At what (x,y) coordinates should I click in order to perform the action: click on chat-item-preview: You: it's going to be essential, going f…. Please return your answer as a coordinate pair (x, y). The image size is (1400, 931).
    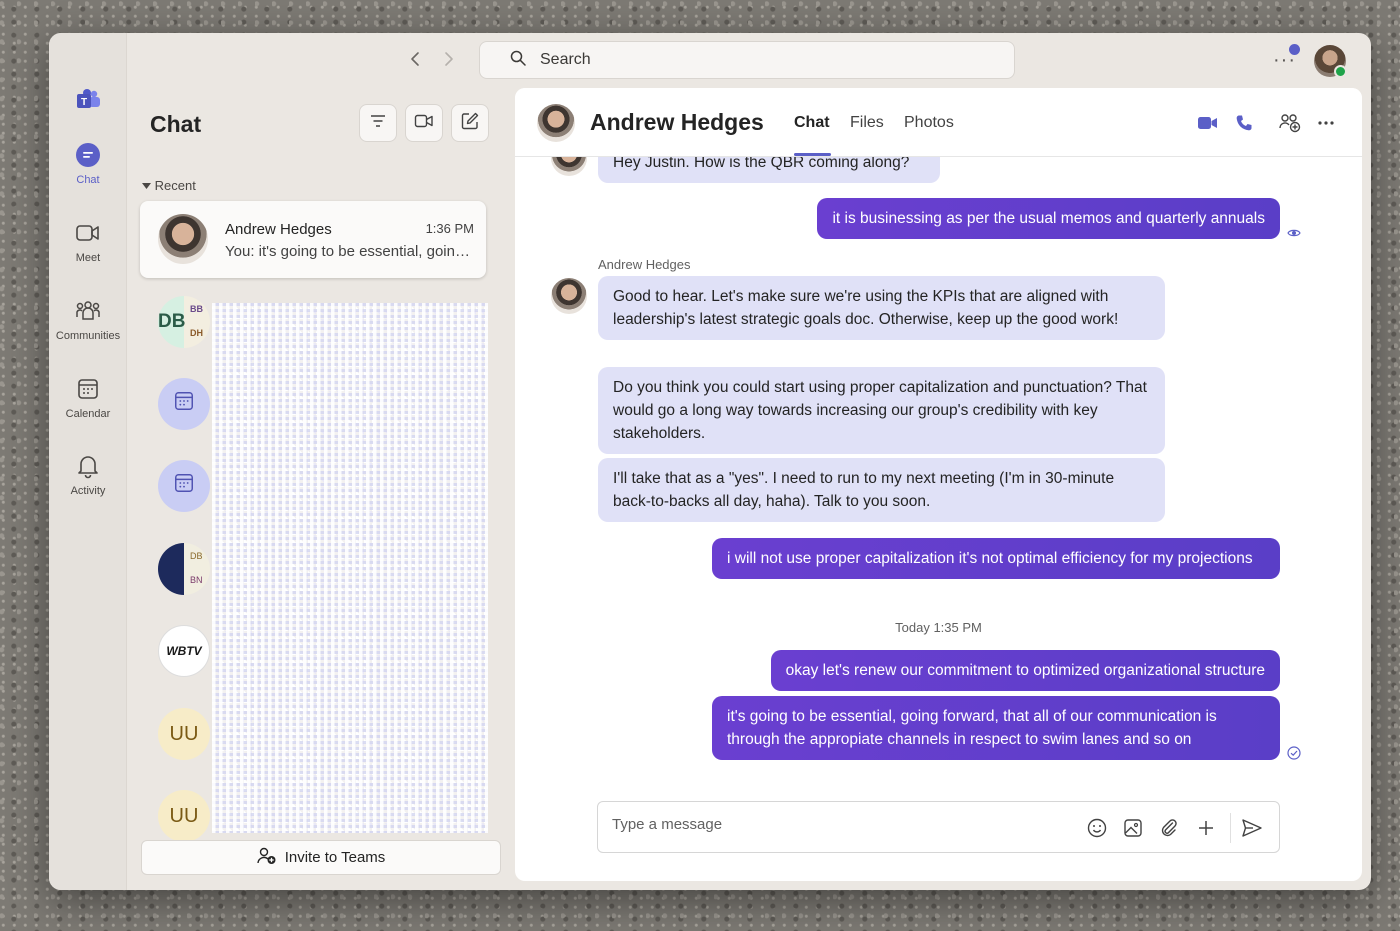
    Looking at the image, I should click on (350, 251).